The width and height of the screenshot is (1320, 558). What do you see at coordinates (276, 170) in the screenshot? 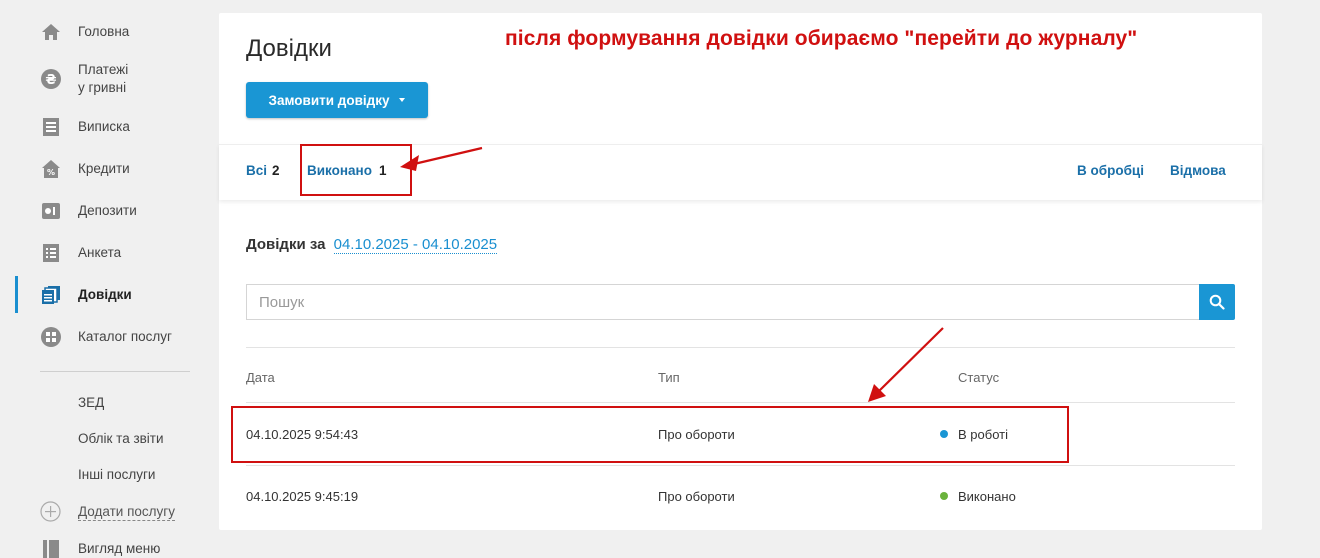
I see `tab-count: 2` at bounding box center [276, 170].